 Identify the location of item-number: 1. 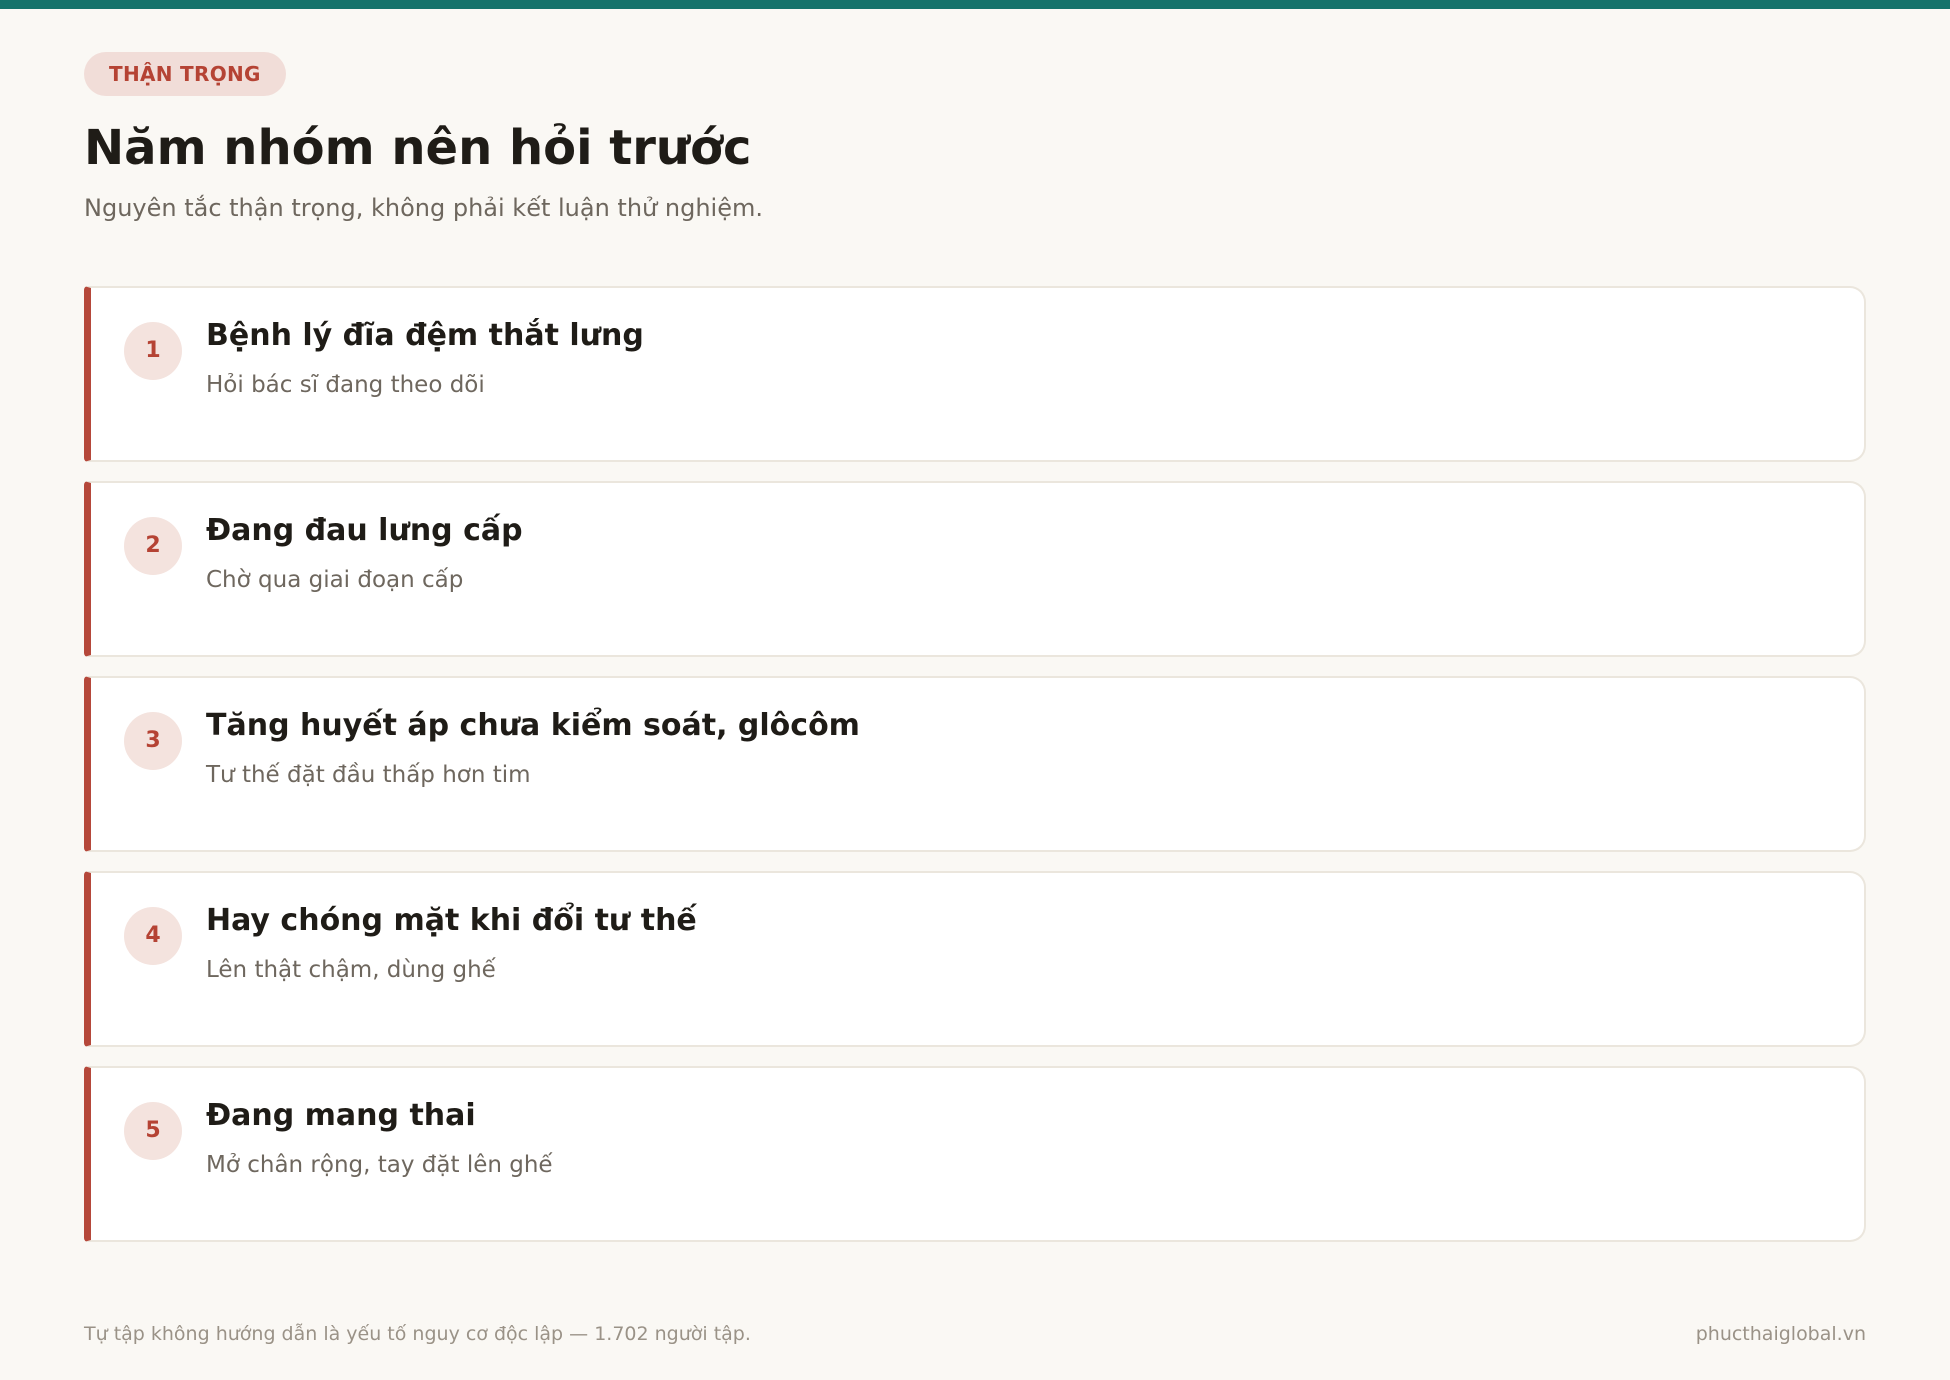
(153, 351).